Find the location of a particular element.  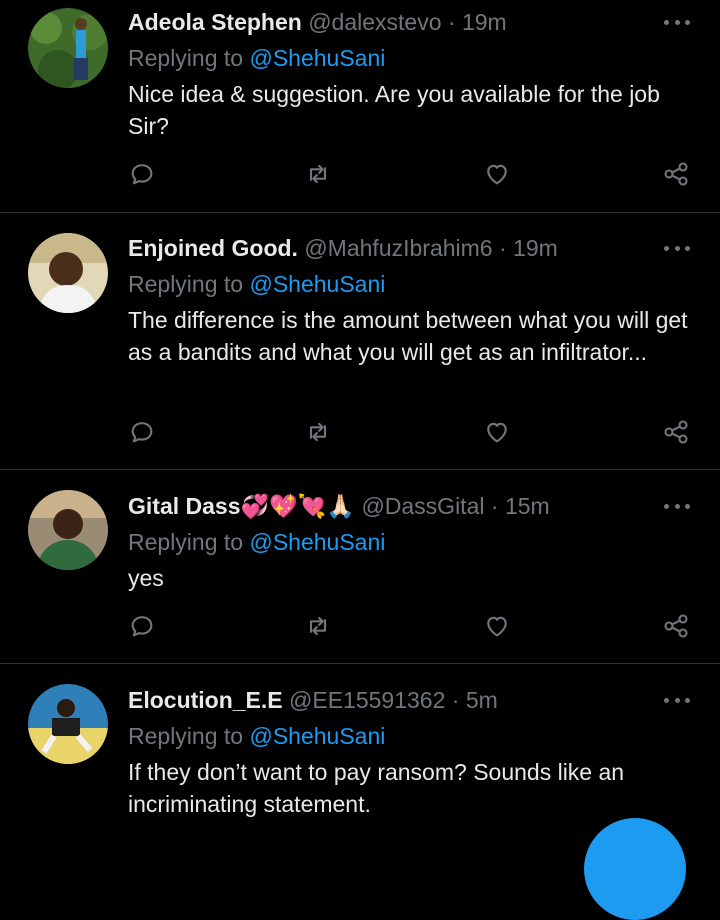

author-name: Adeola Stephen is located at coordinates (215, 22).